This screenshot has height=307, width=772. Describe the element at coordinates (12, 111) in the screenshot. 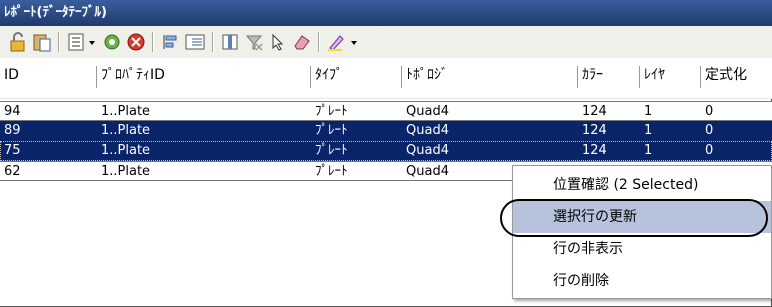

I see `cell-id: 94` at that location.